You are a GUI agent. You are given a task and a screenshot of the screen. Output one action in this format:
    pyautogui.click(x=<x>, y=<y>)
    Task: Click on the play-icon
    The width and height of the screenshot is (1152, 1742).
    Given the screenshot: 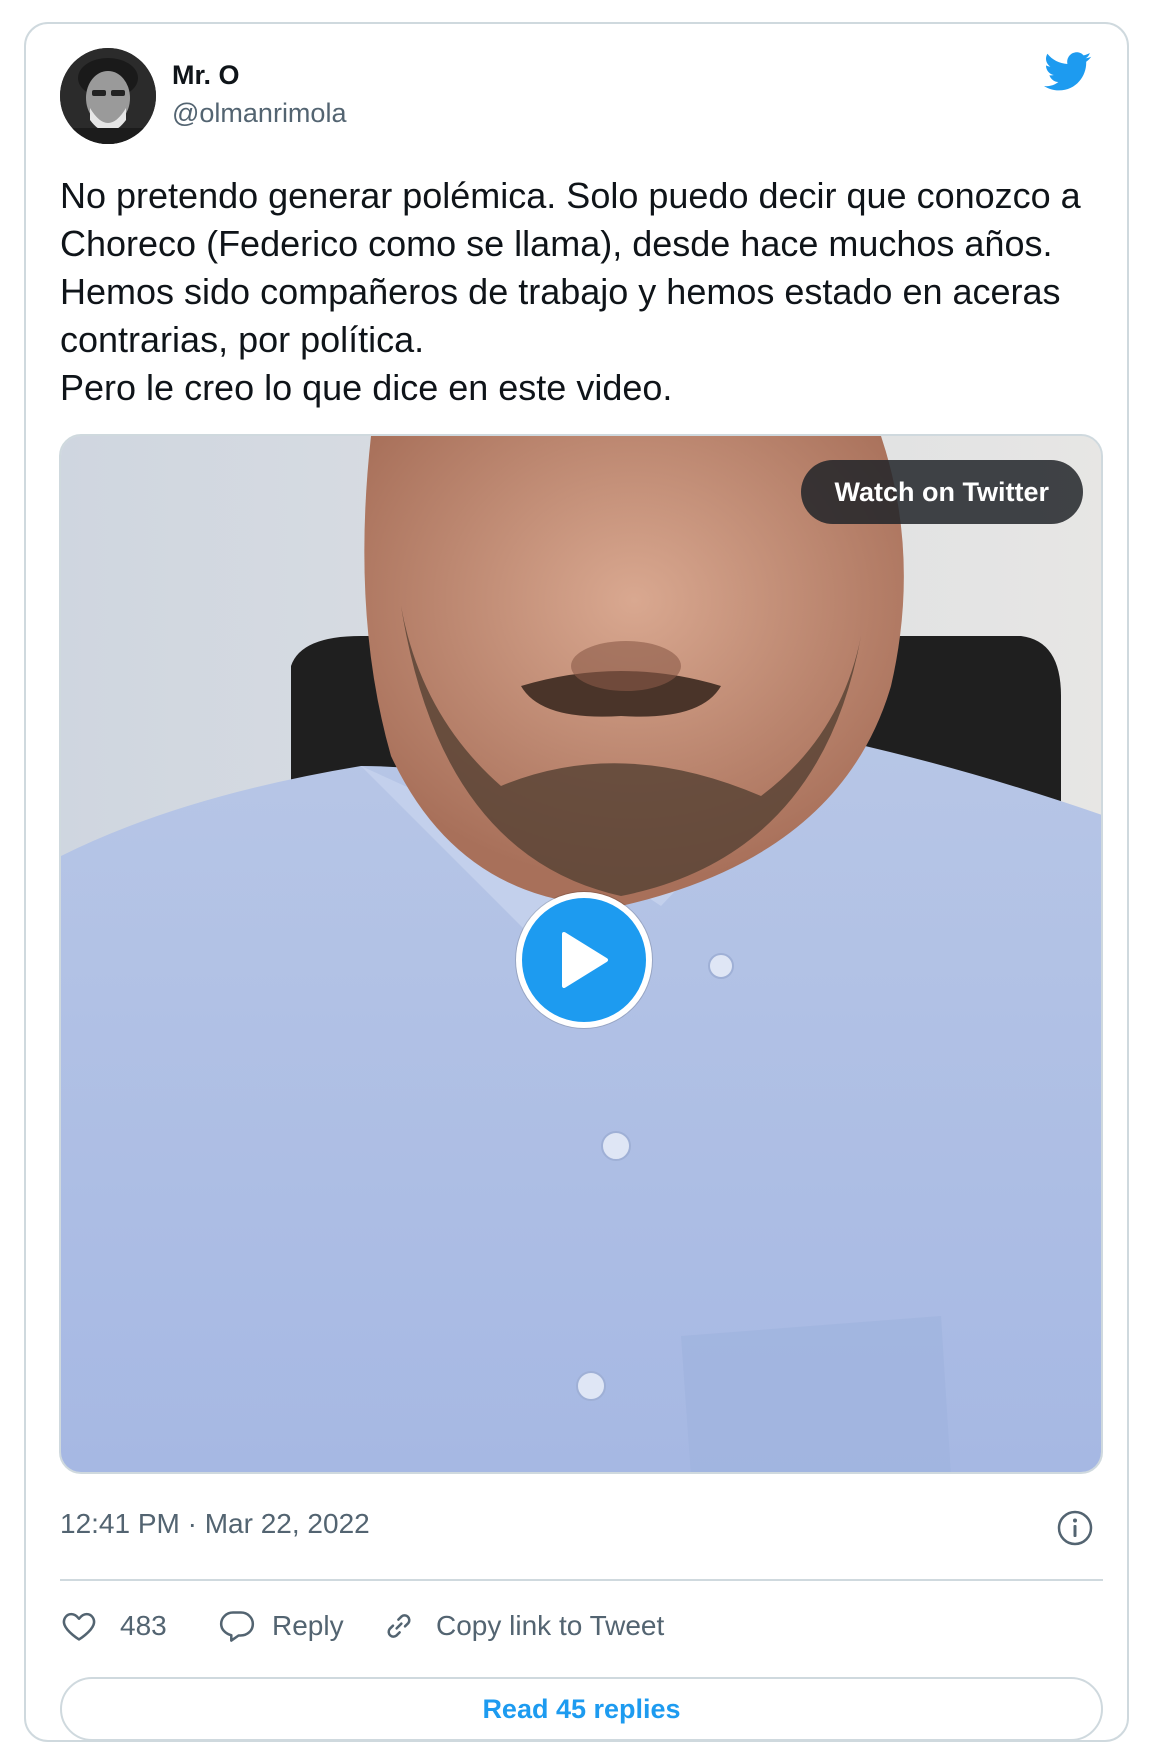 What is the action you would take?
    pyautogui.click(x=585, y=960)
    